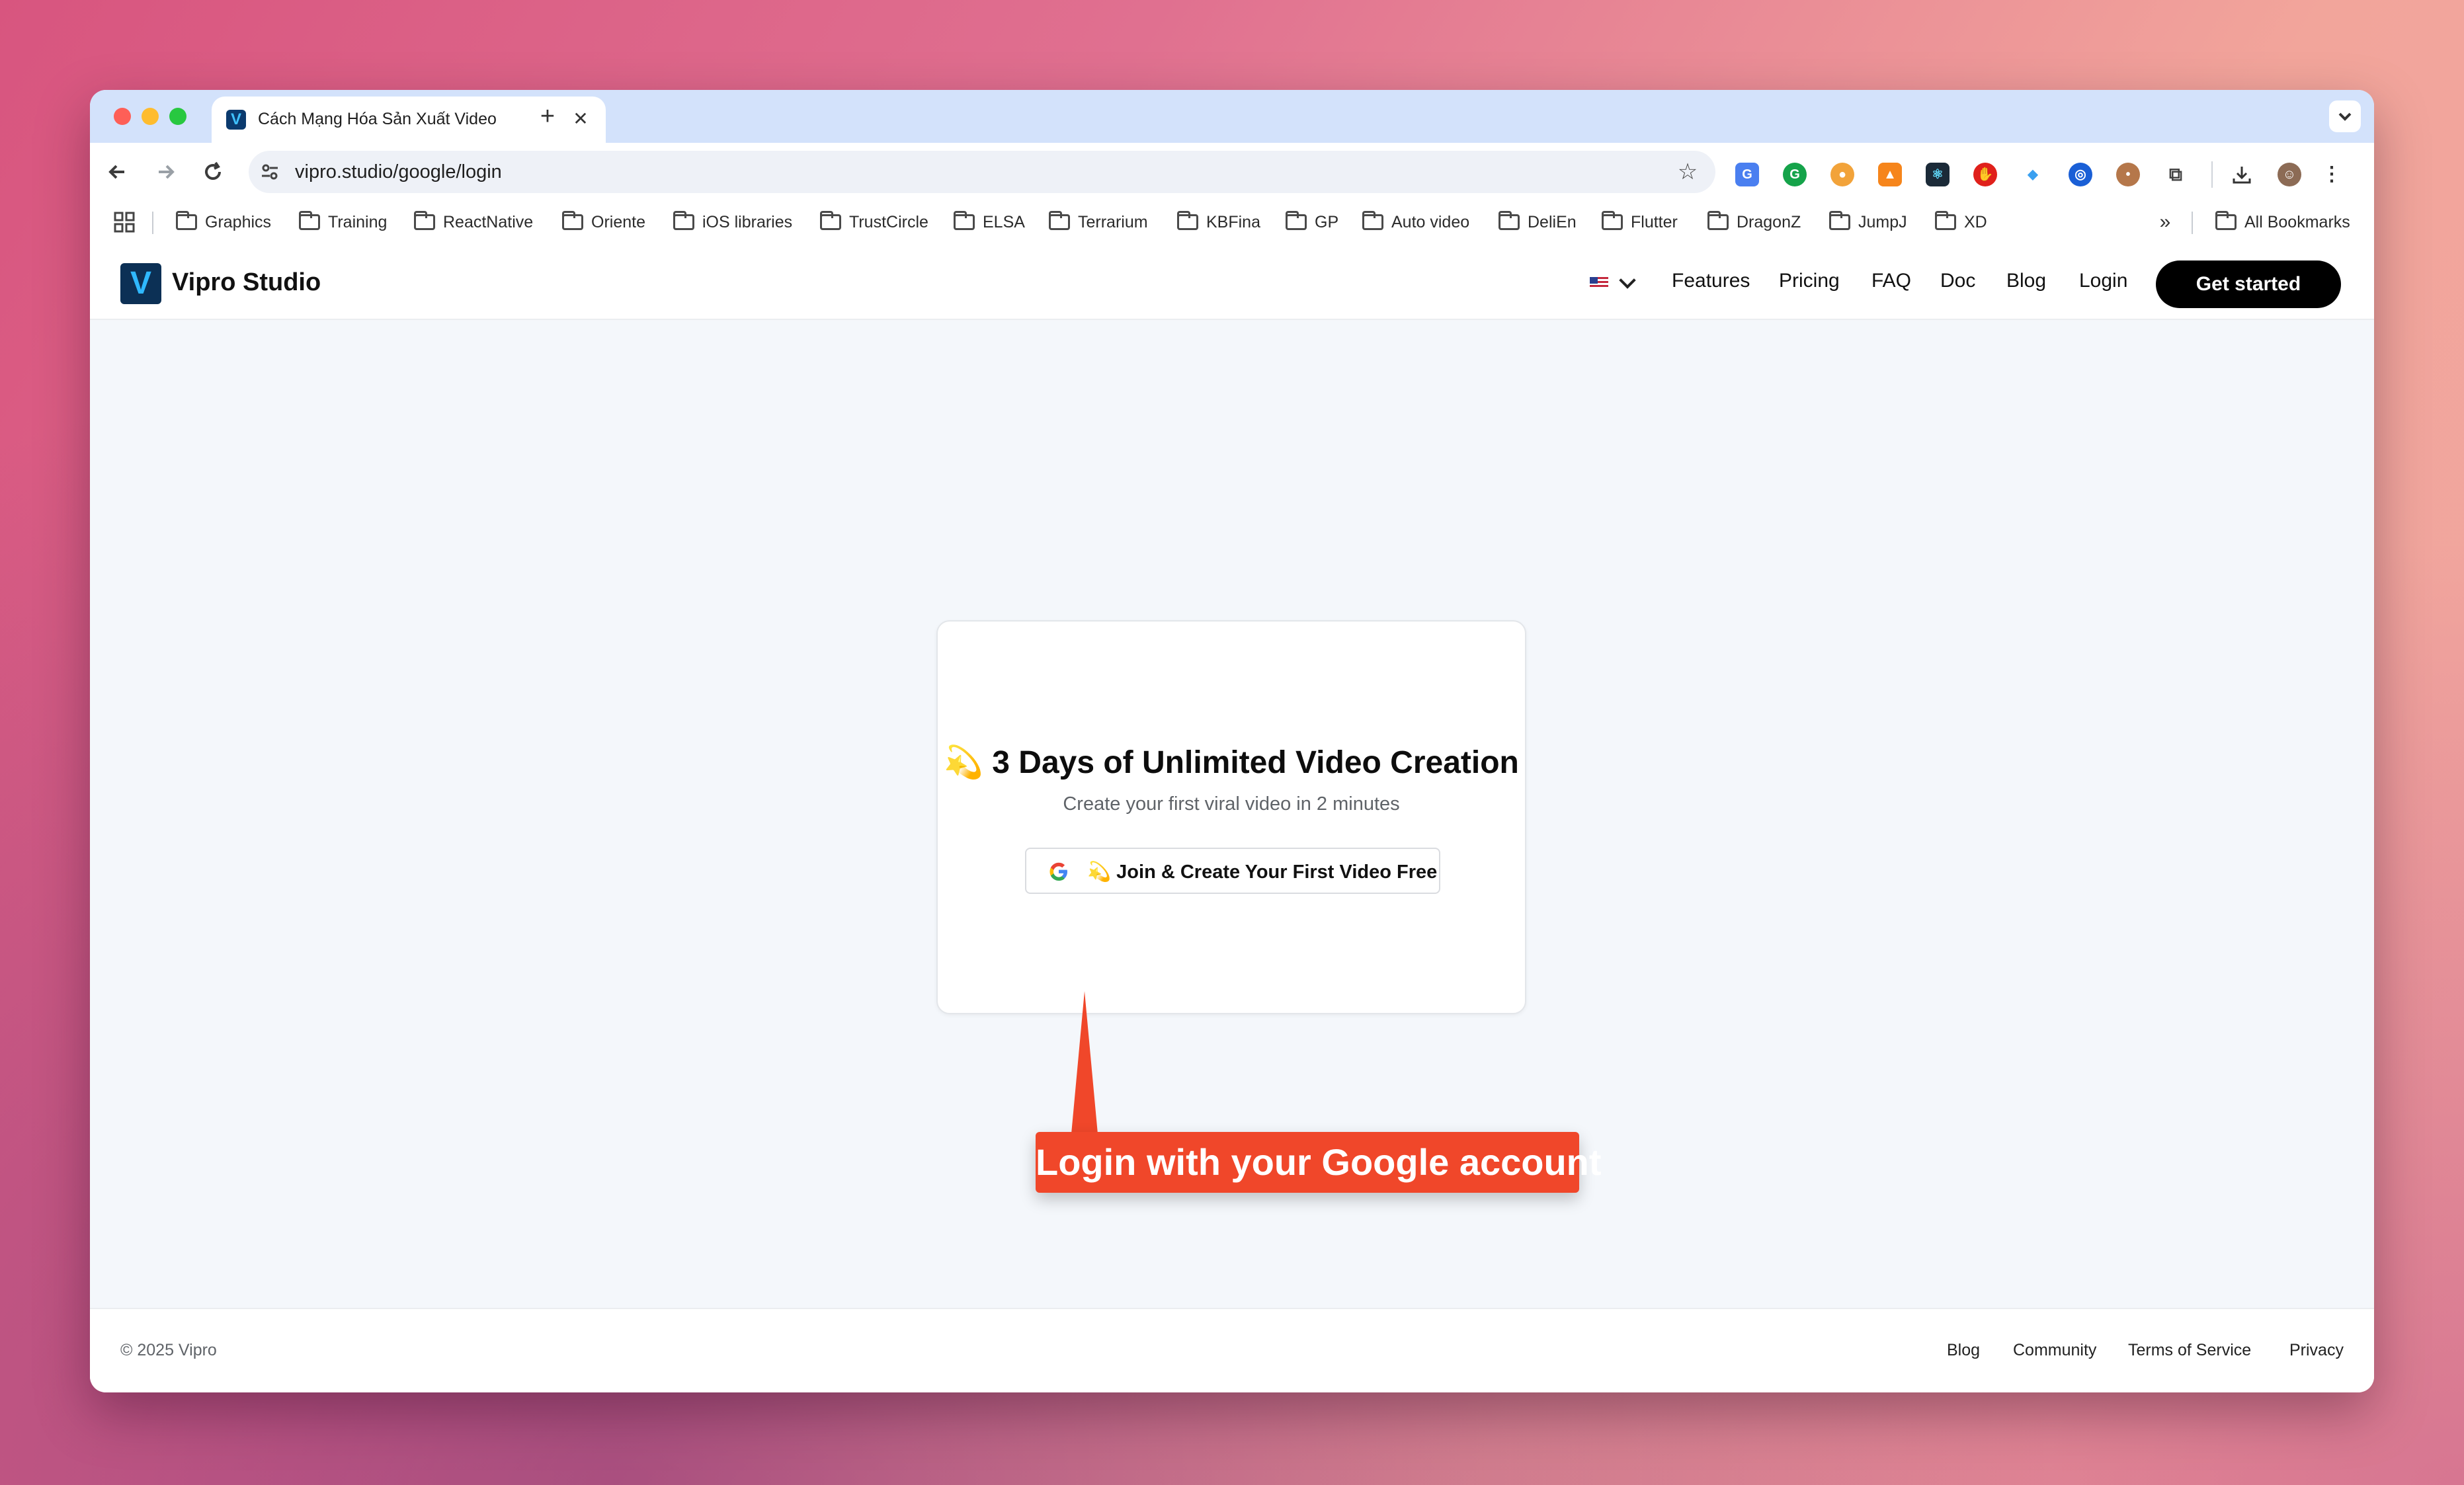 Image resolution: width=2464 pixels, height=1485 pixels. Describe the element at coordinates (2128, 174) in the screenshot. I see `cookie-icon: •` at that location.